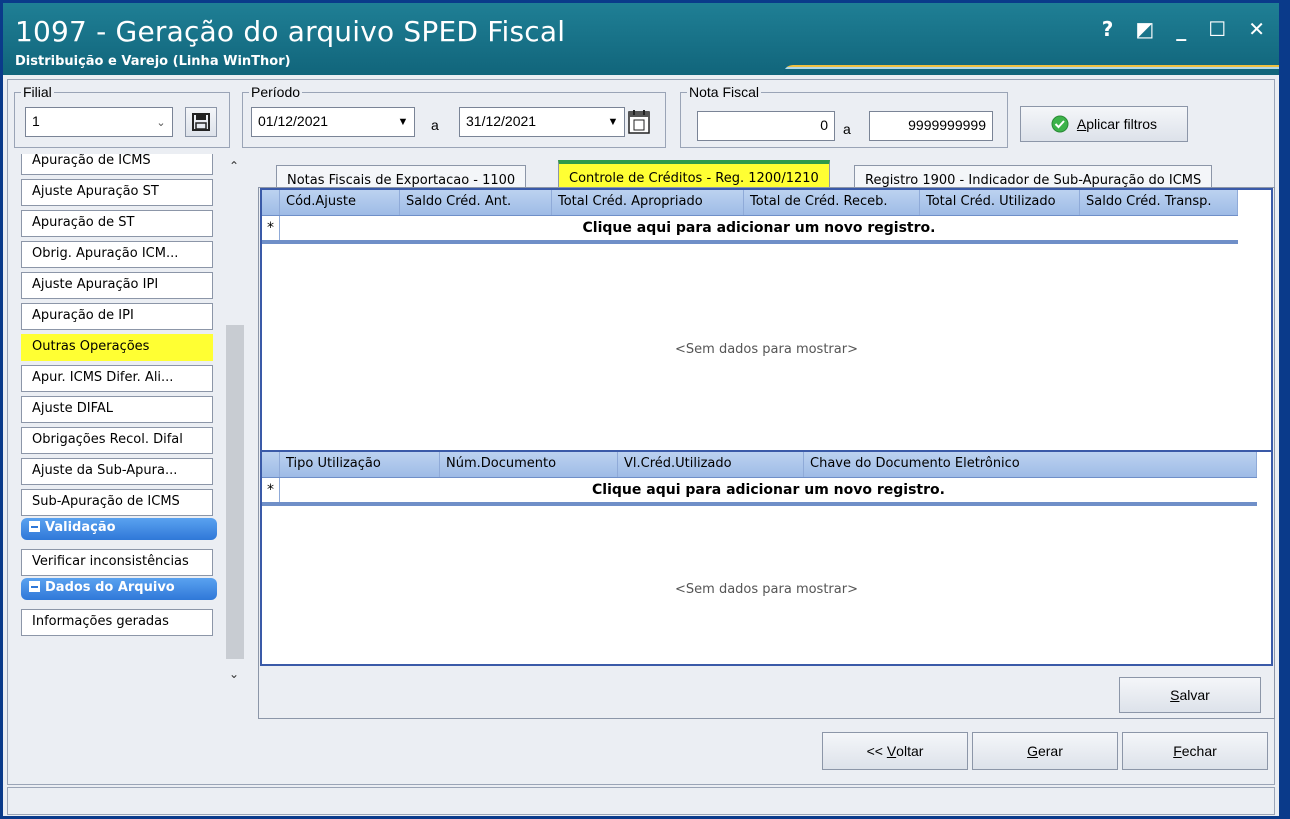 The height and width of the screenshot is (819, 1290). What do you see at coordinates (1050, 751) in the screenshot?
I see `gerar-label: erar` at bounding box center [1050, 751].